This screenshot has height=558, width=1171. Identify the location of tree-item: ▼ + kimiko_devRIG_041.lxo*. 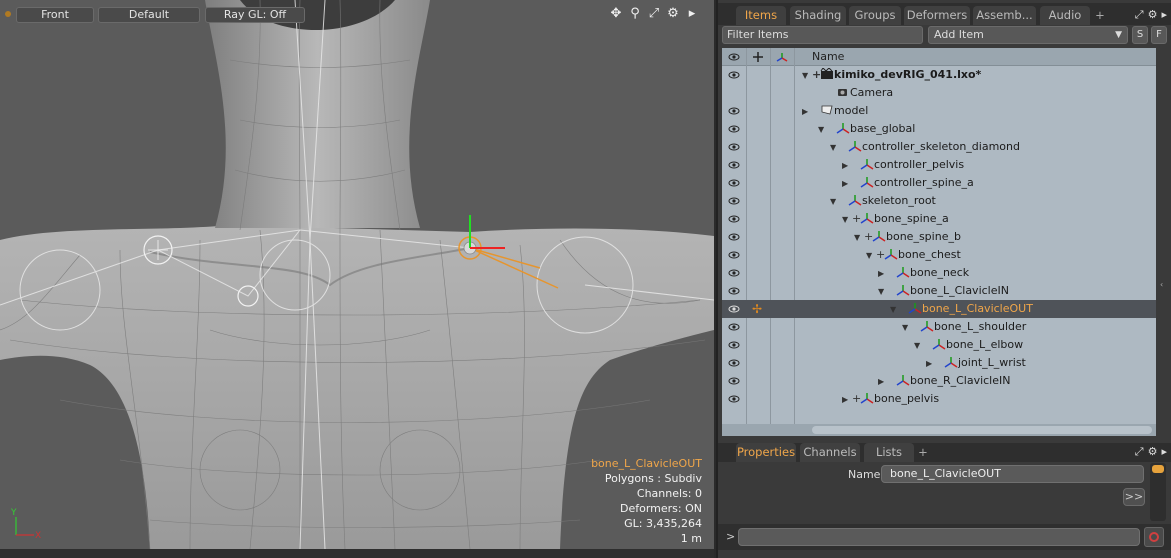
(891, 75).